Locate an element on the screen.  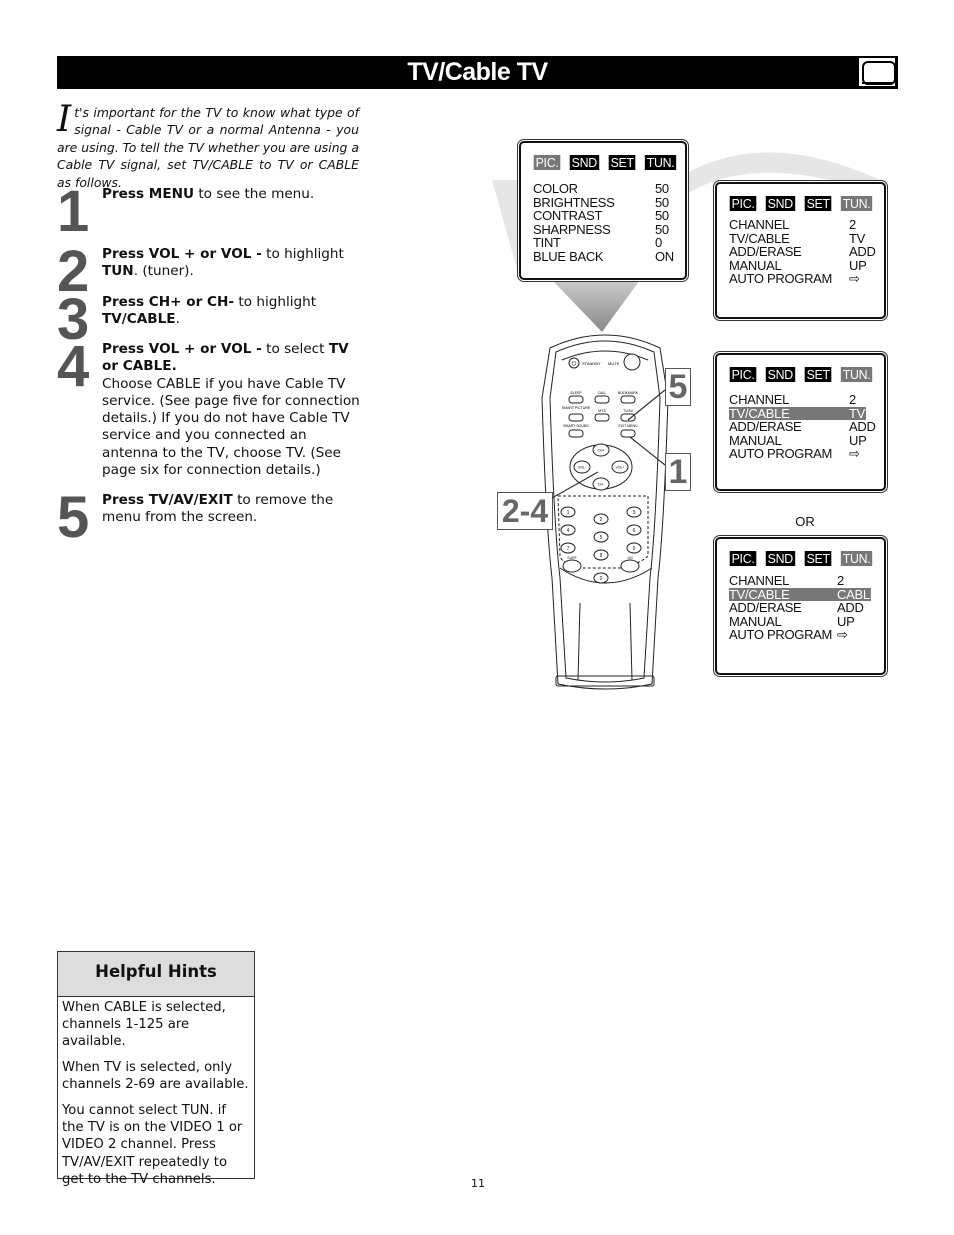
surf-button-label: SURF is located at coordinates (572, 558).